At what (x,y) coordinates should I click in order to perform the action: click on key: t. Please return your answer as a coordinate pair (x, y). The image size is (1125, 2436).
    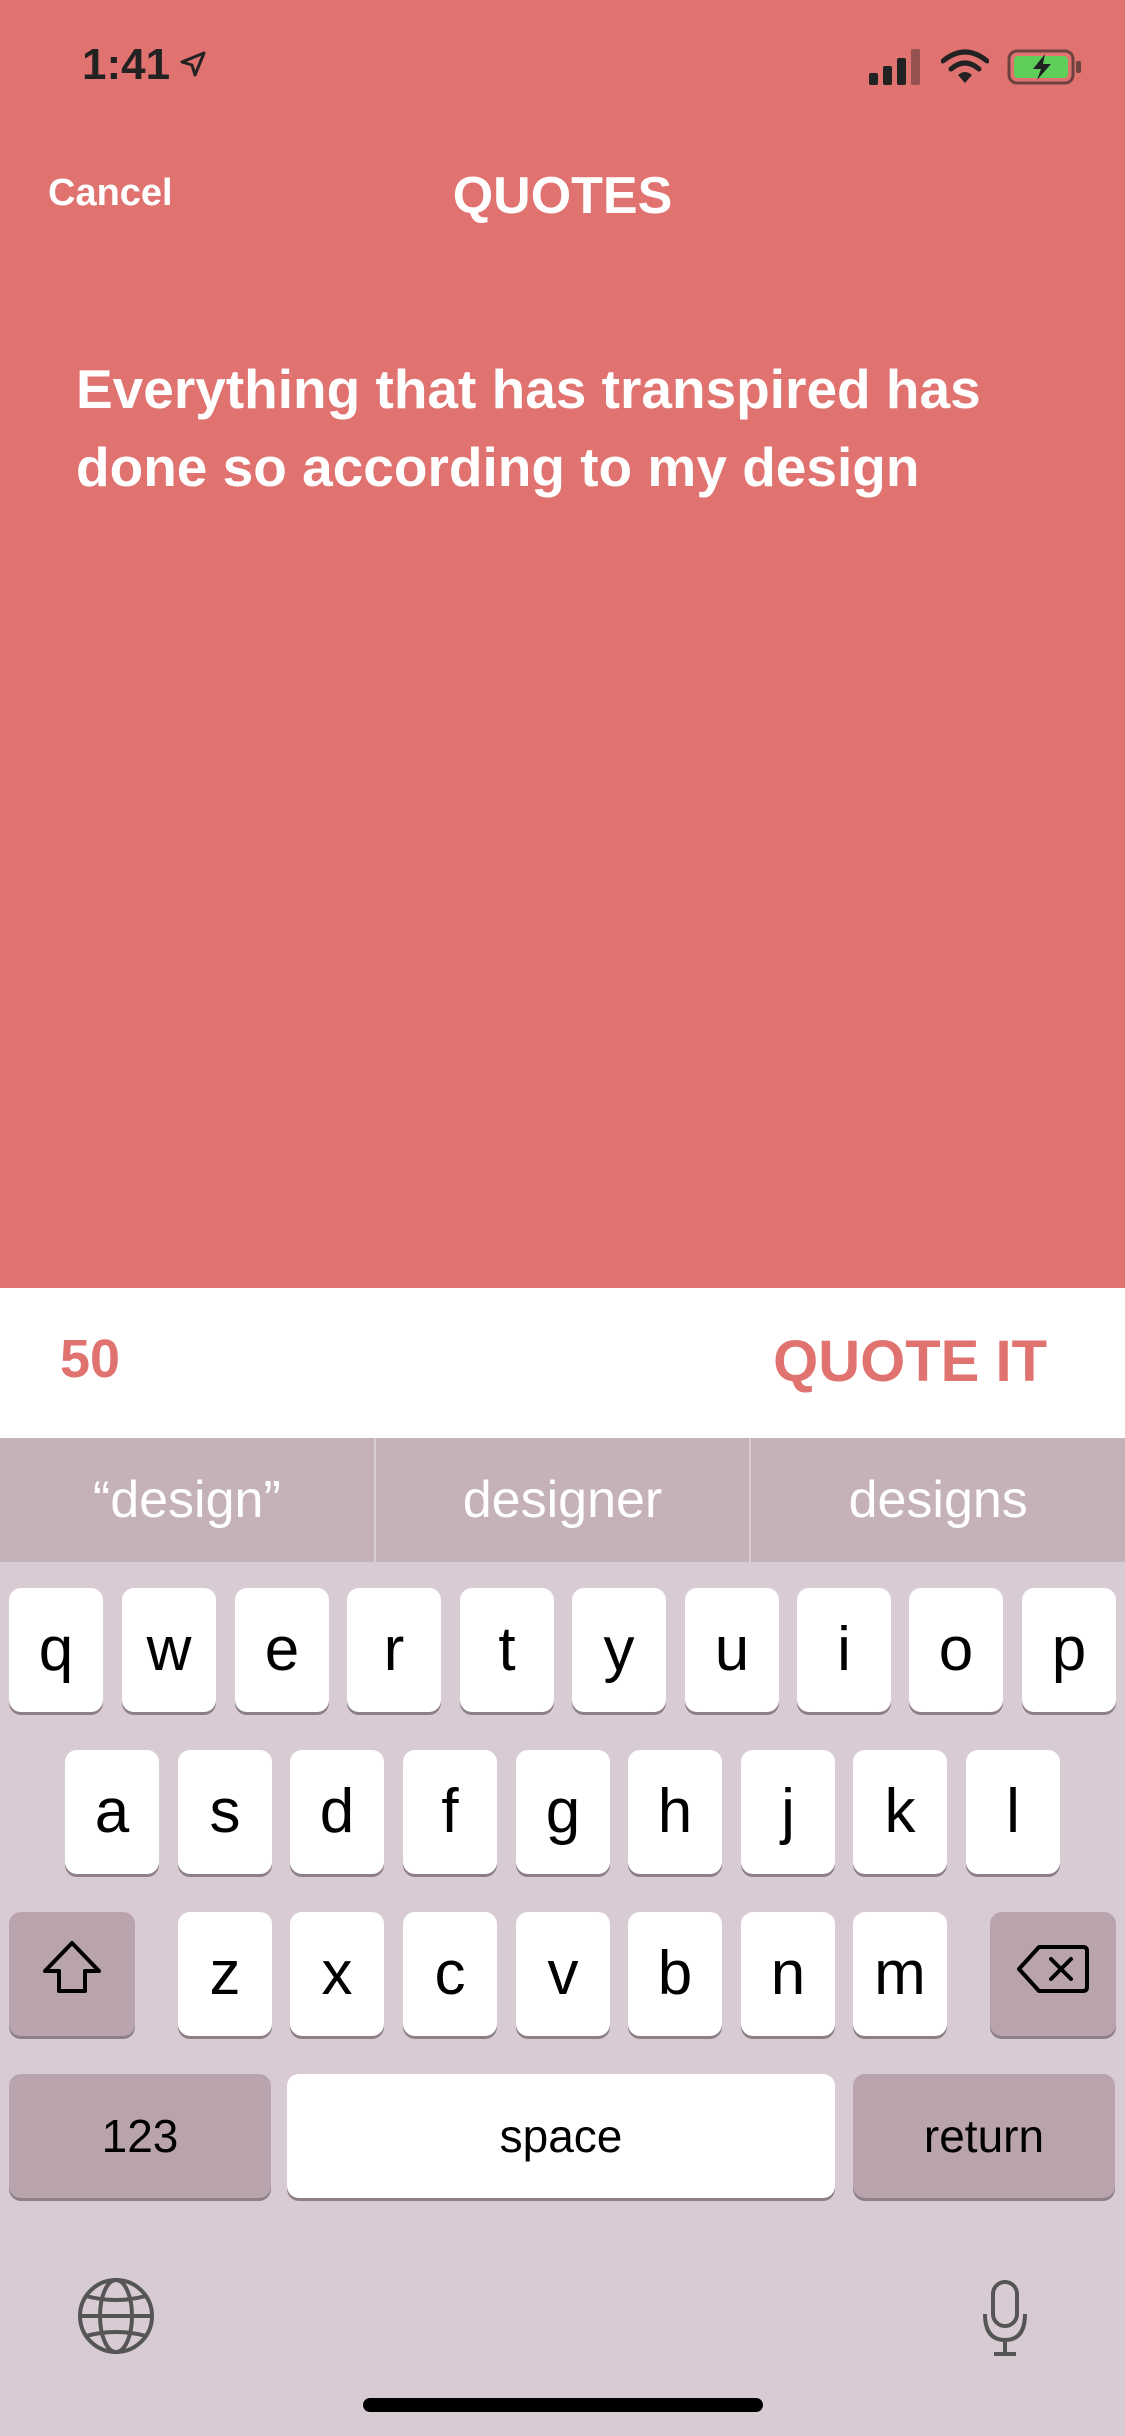
    Looking at the image, I should click on (507, 1650).